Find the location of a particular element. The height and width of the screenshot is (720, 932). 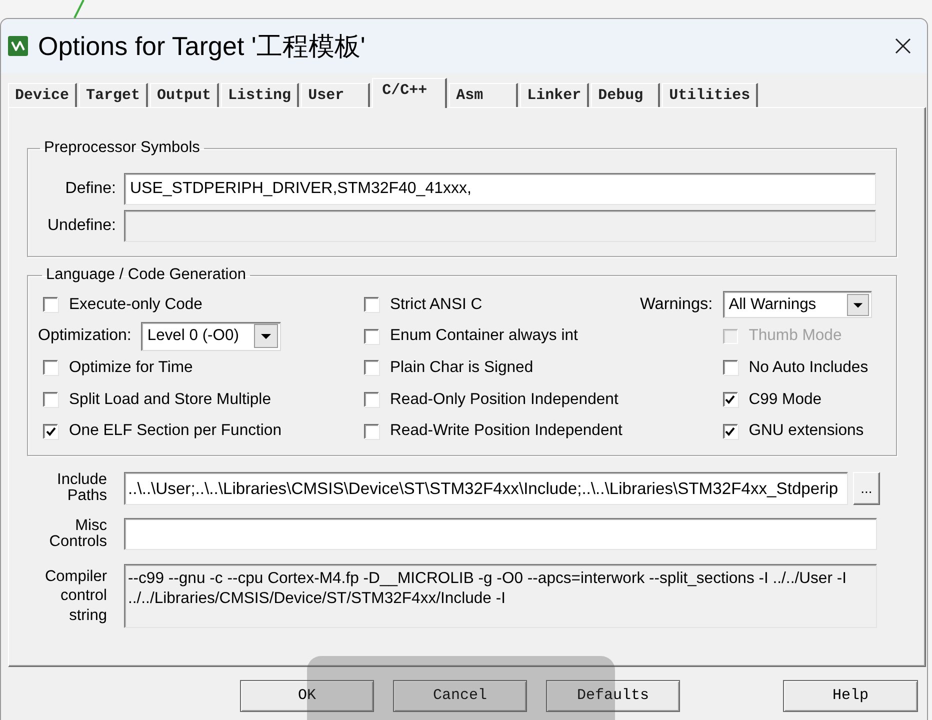

text-area: --c99 --gnu -c --cpu Cortex-M4.fp -D__MICROLIB -g -O0 --apcs=interwork --split_sections -I ../../User -I ../../Libraries/CMSIS/Device/ST/STM32F4xx/Include -I is located at coordinates (500, 596).